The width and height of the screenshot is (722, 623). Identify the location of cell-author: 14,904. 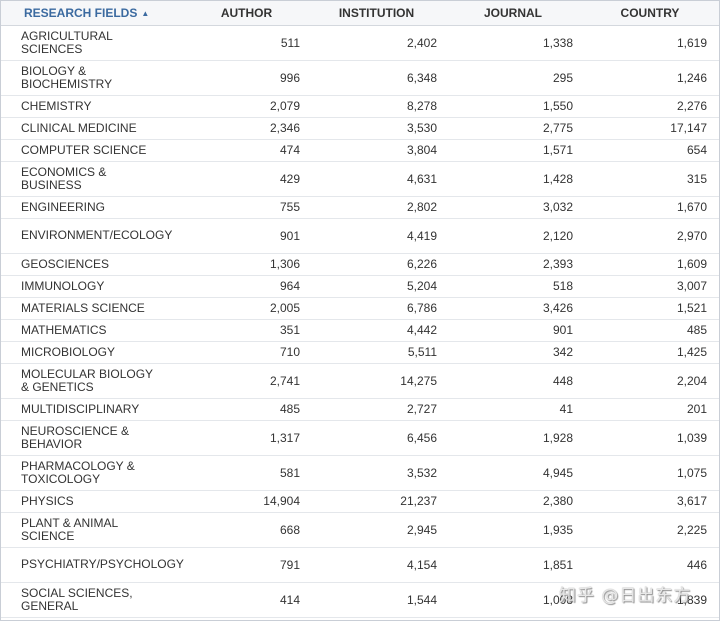
(234, 501).